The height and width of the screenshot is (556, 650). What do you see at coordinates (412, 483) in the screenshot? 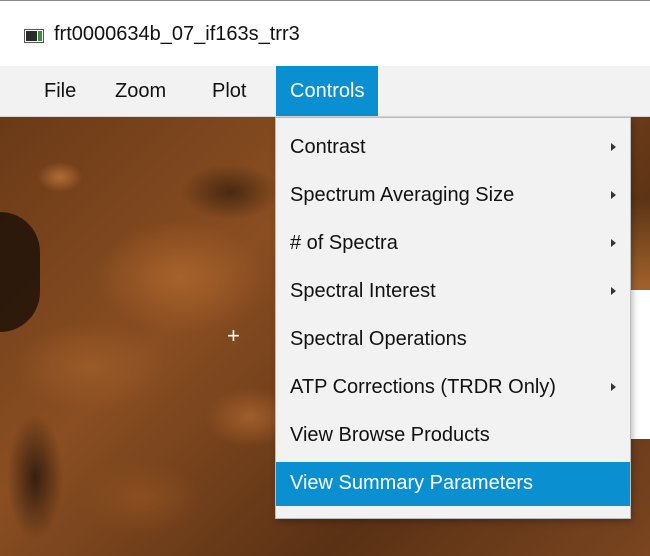
I see `menu-item-label: View Summary Parameters` at bounding box center [412, 483].